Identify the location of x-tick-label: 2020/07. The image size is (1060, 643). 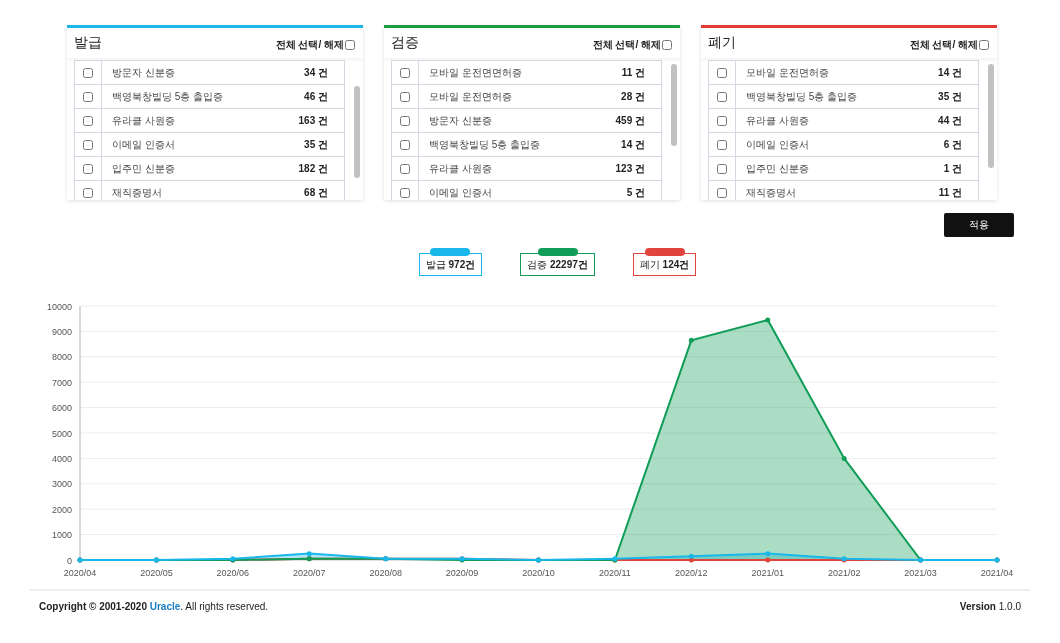
(309, 572).